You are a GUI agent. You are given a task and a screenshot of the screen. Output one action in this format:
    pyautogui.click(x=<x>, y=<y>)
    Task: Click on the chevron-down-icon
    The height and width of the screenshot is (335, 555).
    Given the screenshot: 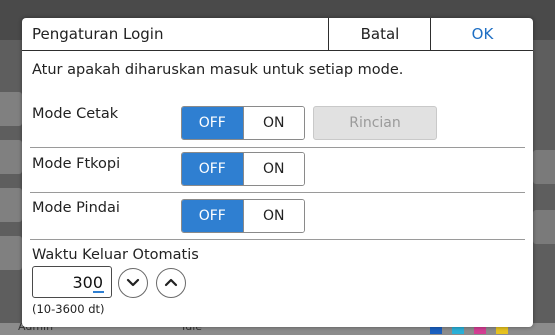 What is the action you would take?
    pyautogui.click(x=133, y=282)
    